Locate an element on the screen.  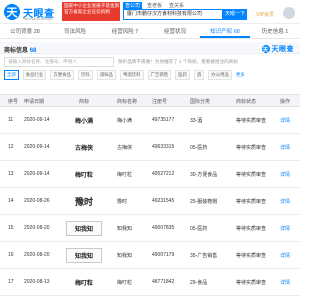
cell-index: 13 is located at coordinates (11, 174).